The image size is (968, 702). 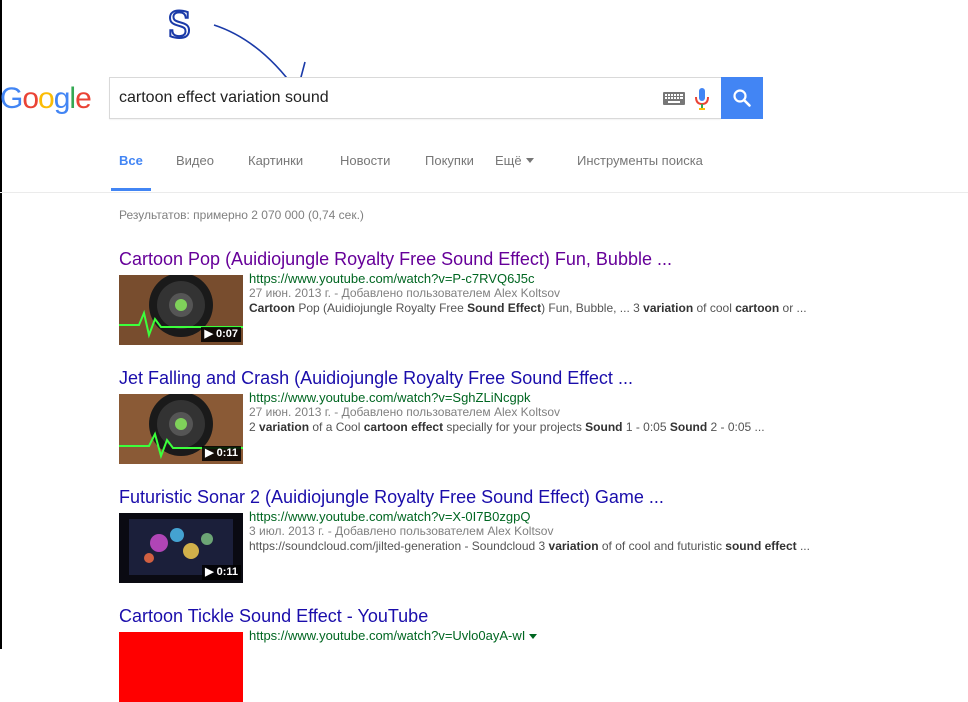 What do you see at coordinates (131, 189) in the screenshot?
I see `active-tab-indicator` at bounding box center [131, 189].